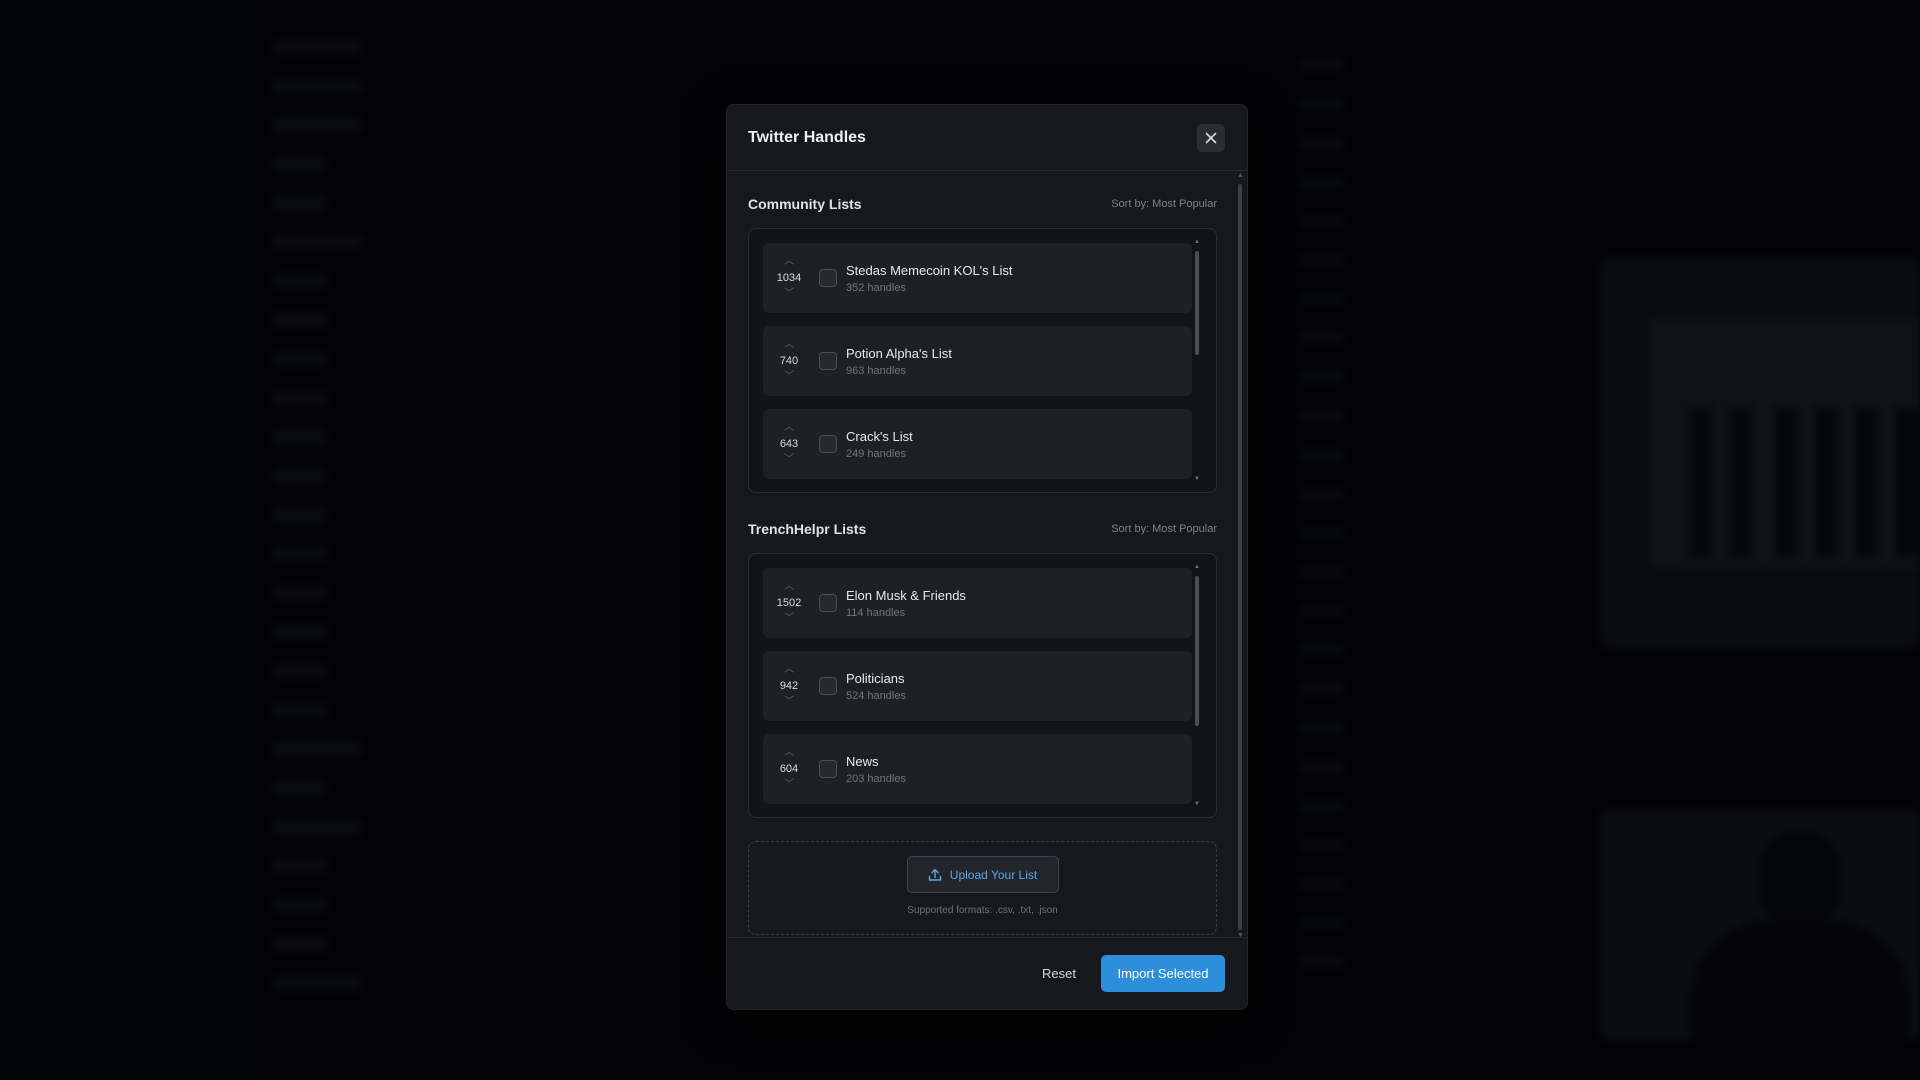 This screenshot has width=1920, height=1080. I want to click on vote-control: ︿ 942 ﹀, so click(789, 686).